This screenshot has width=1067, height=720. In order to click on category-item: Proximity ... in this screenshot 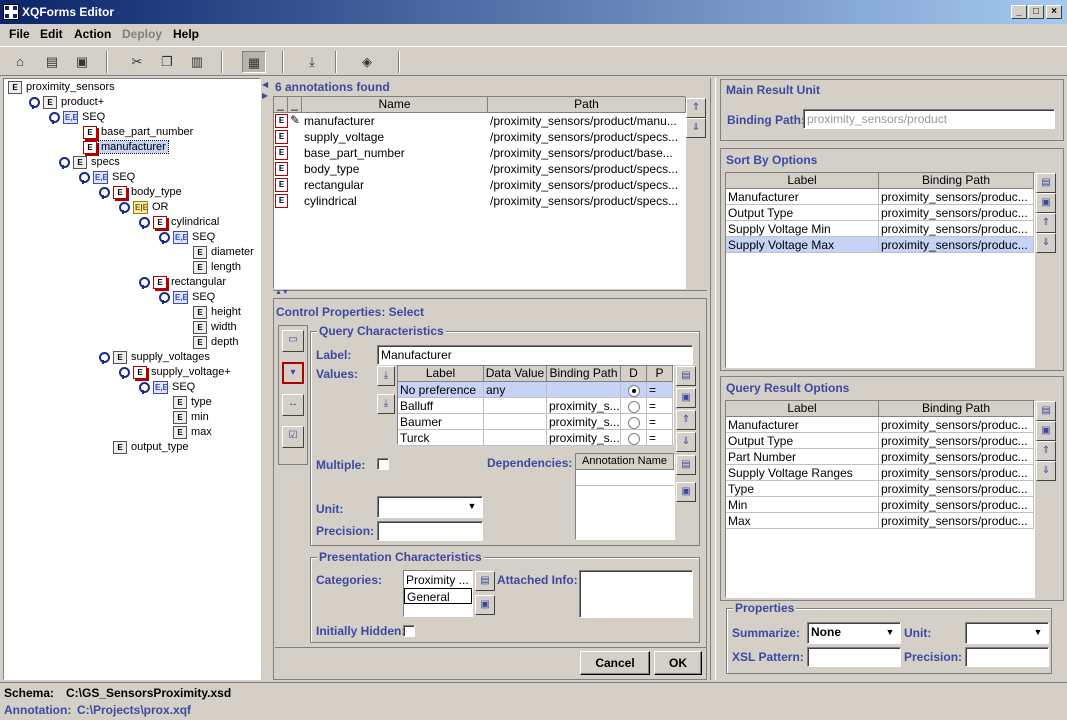, I will do `click(437, 580)`.